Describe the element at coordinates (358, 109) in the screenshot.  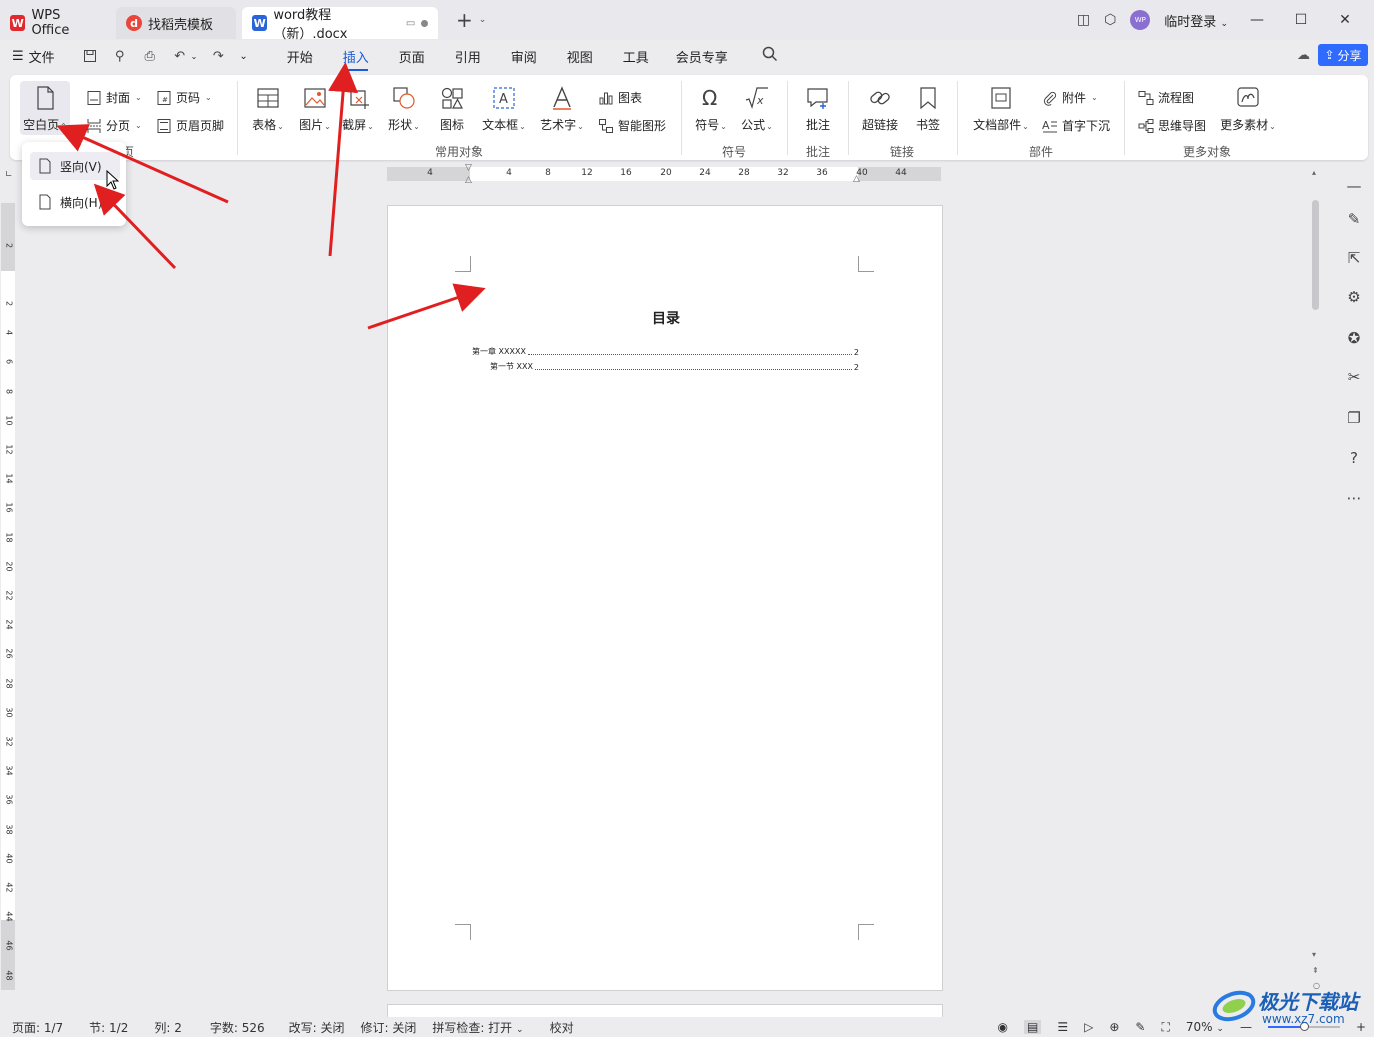
I see `screenshot-button: 截屏⌄` at that location.